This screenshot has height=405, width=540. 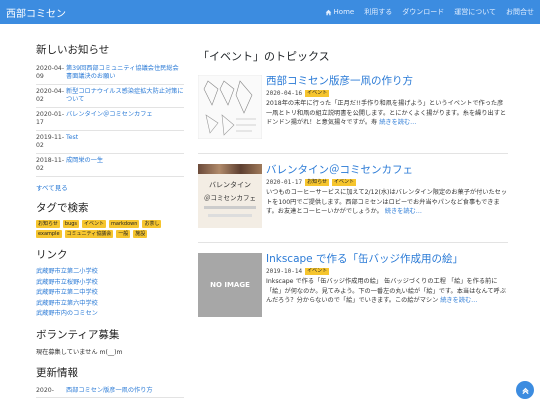 I want to click on nav-about: 運営について, so click(x=475, y=12).